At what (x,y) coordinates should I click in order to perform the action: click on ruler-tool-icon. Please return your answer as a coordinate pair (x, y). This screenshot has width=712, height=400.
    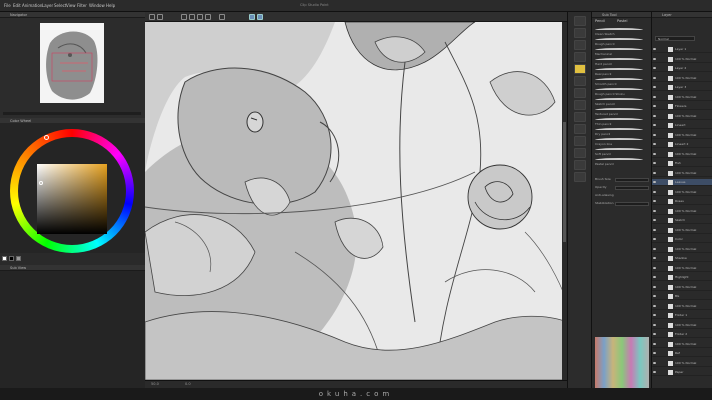
    Looking at the image, I should click on (580, 177).